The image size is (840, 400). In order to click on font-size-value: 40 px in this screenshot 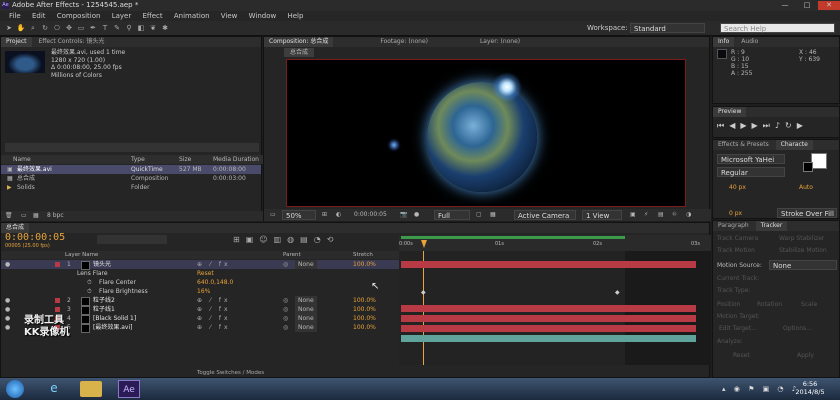, I will do `click(737, 187)`.